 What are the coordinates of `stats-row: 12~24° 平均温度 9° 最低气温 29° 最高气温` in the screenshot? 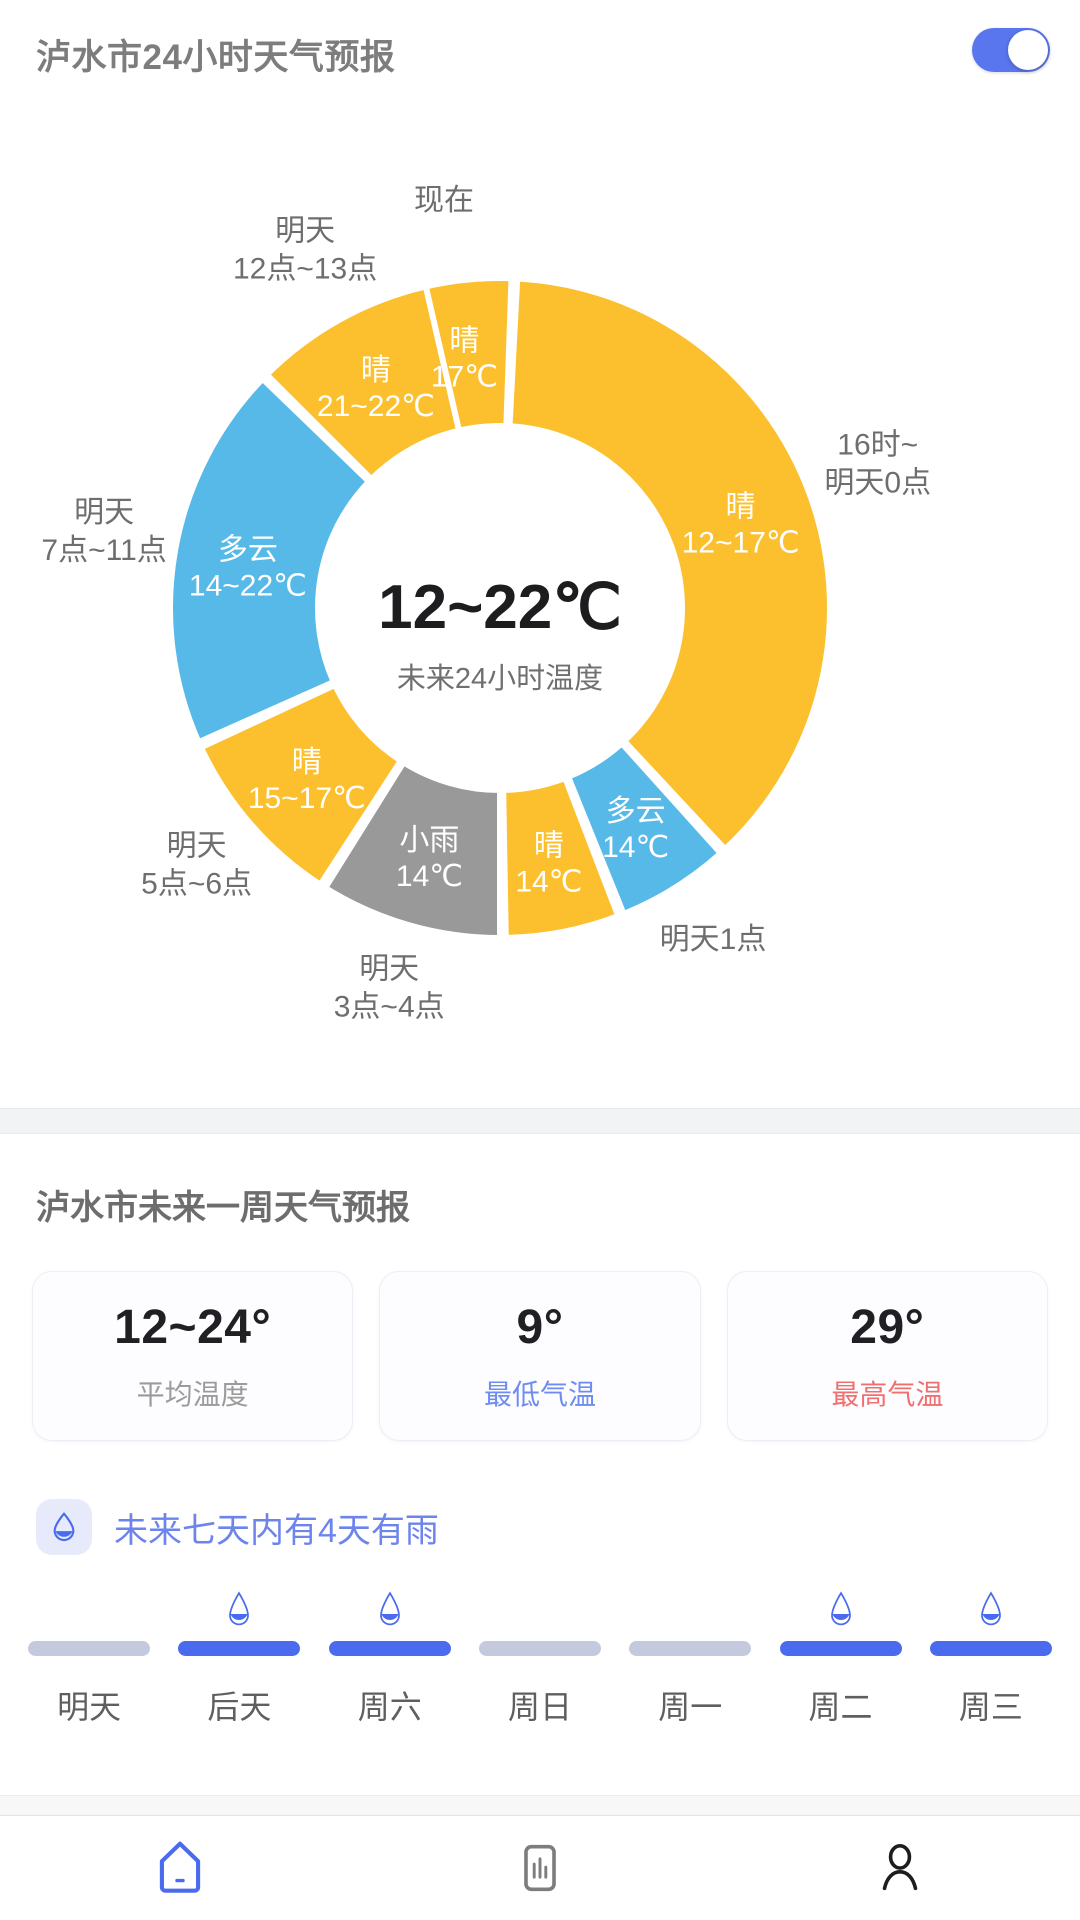 It's located at (540, 1335).